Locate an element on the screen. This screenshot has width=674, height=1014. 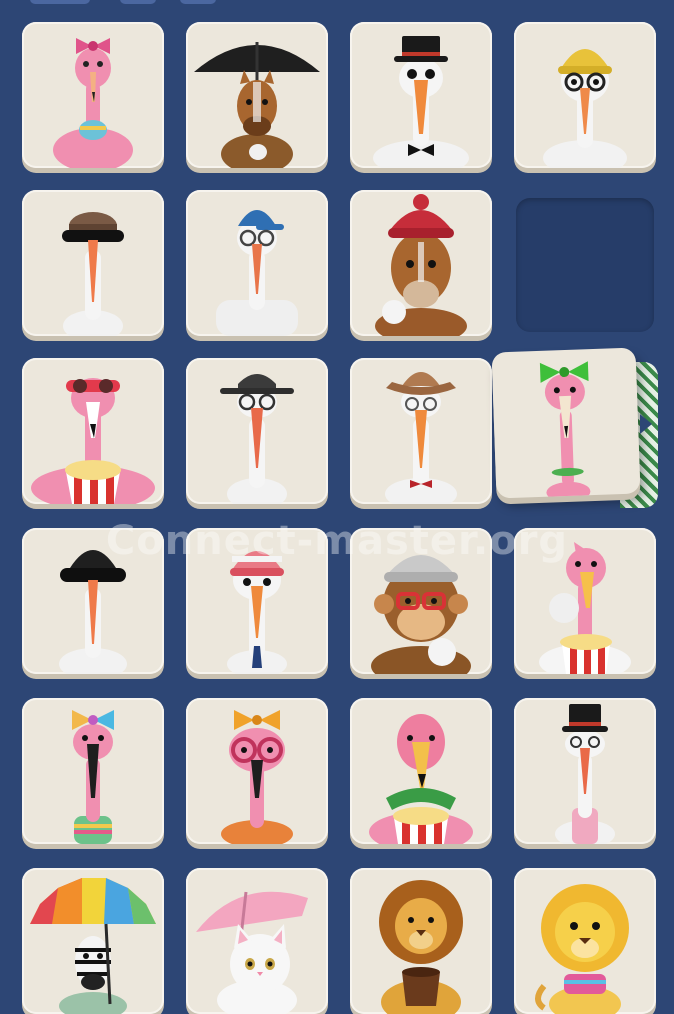
stork-baseball-cap-icon is located at coordinates (257, 273).